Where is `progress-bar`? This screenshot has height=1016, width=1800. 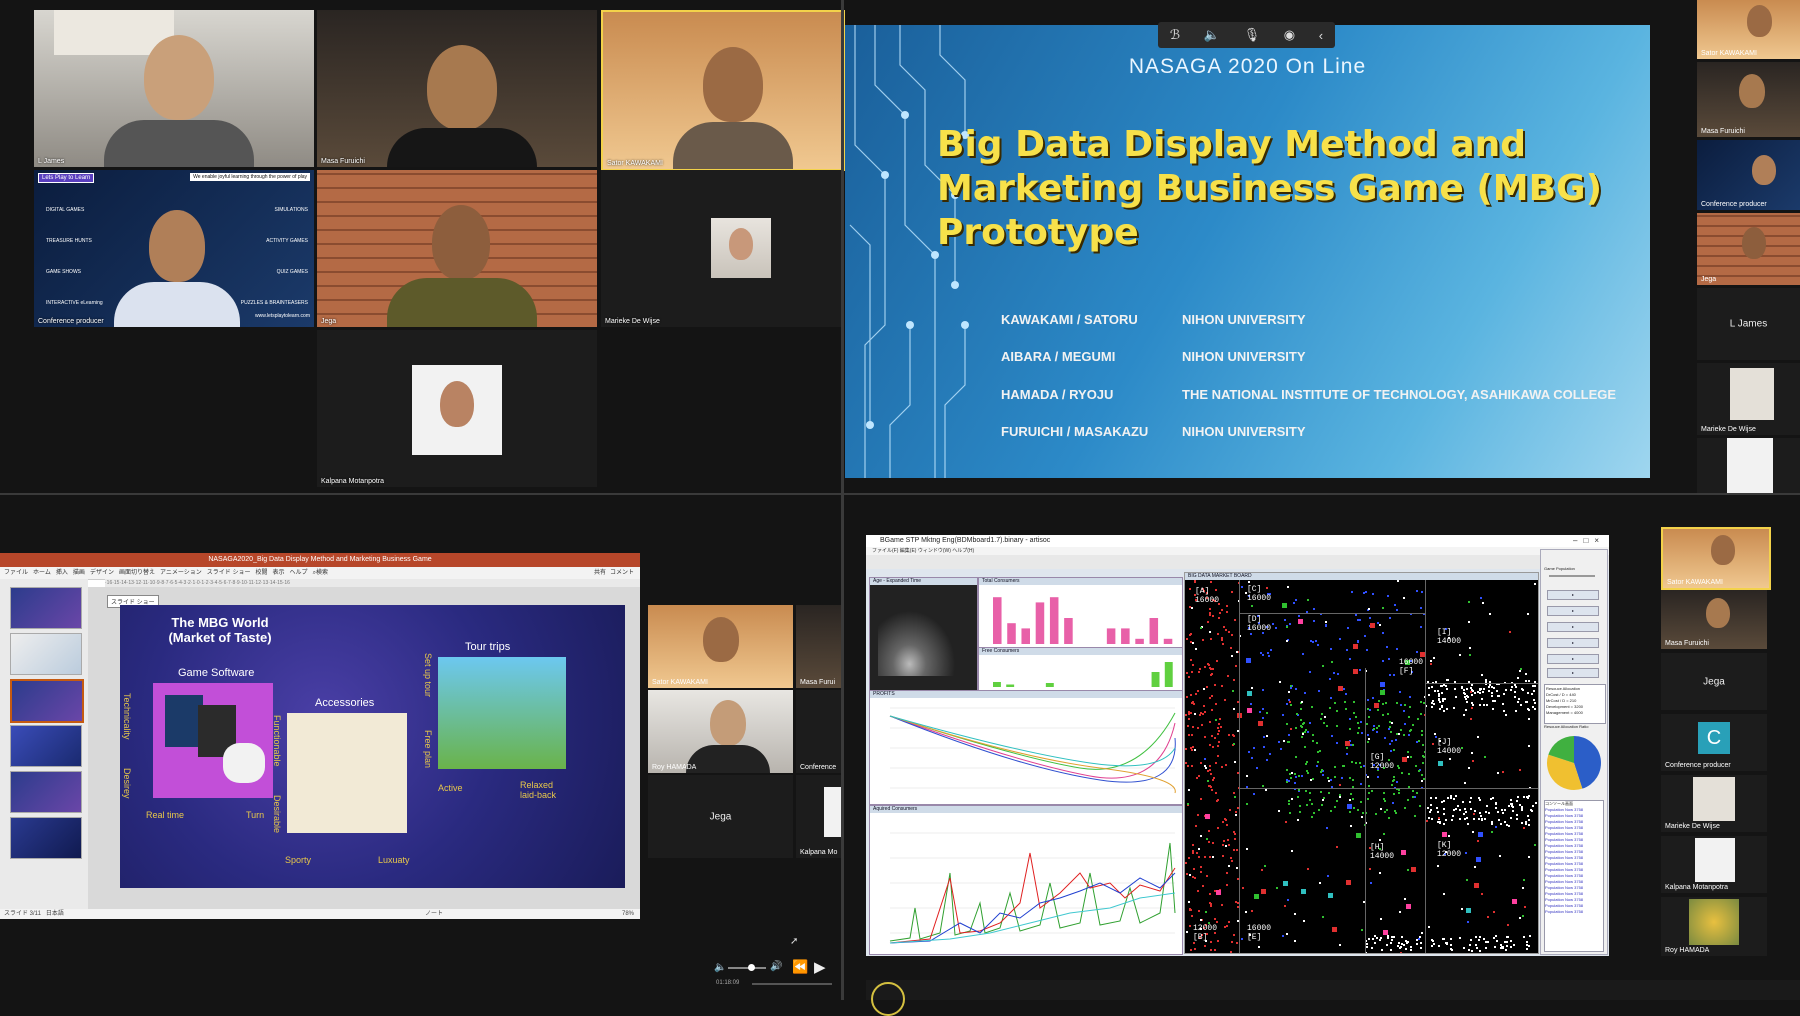
progress-bar is located at coordinates (792, 984).